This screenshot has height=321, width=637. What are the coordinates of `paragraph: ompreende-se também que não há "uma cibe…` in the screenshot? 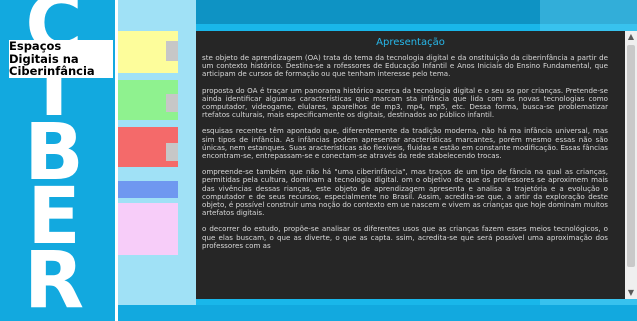 It's located at (405, 192).